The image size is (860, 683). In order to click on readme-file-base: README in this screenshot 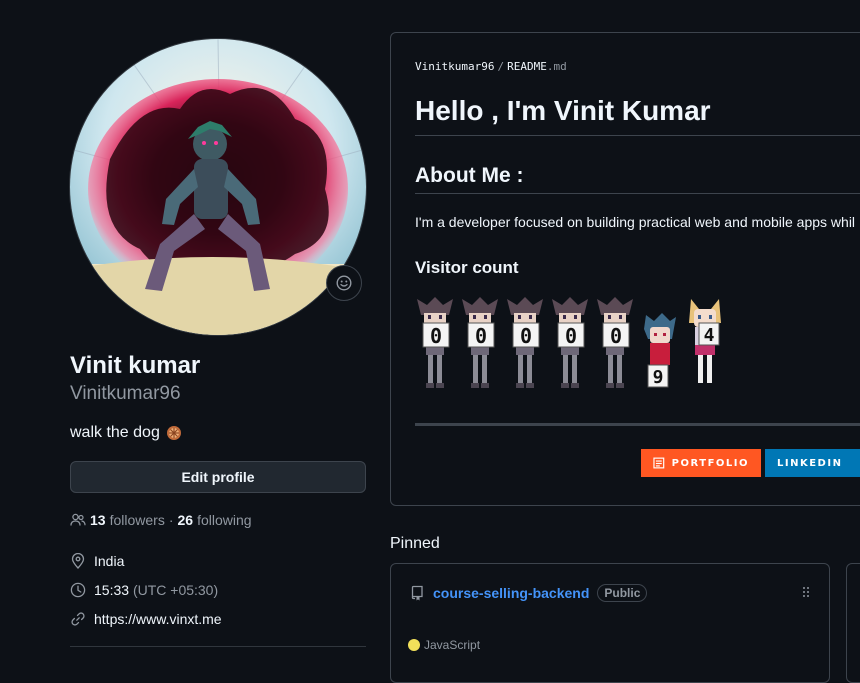, I will do `click(527, 66)`.